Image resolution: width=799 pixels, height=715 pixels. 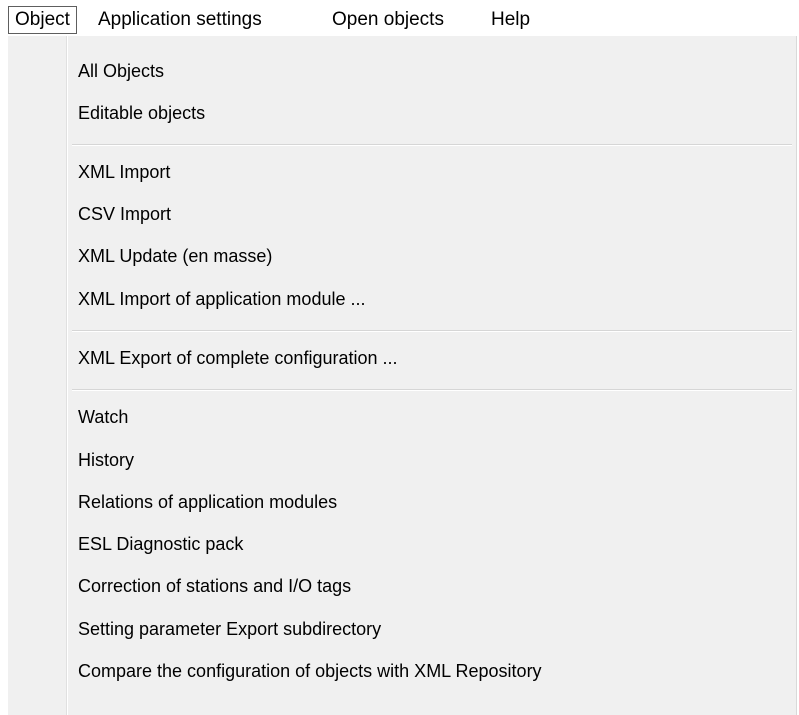 What do you see at coordinates (124, 214) in the screenshot?
I see `menu-item-csv-import: CSV Import` at bounding box center [124, 214].